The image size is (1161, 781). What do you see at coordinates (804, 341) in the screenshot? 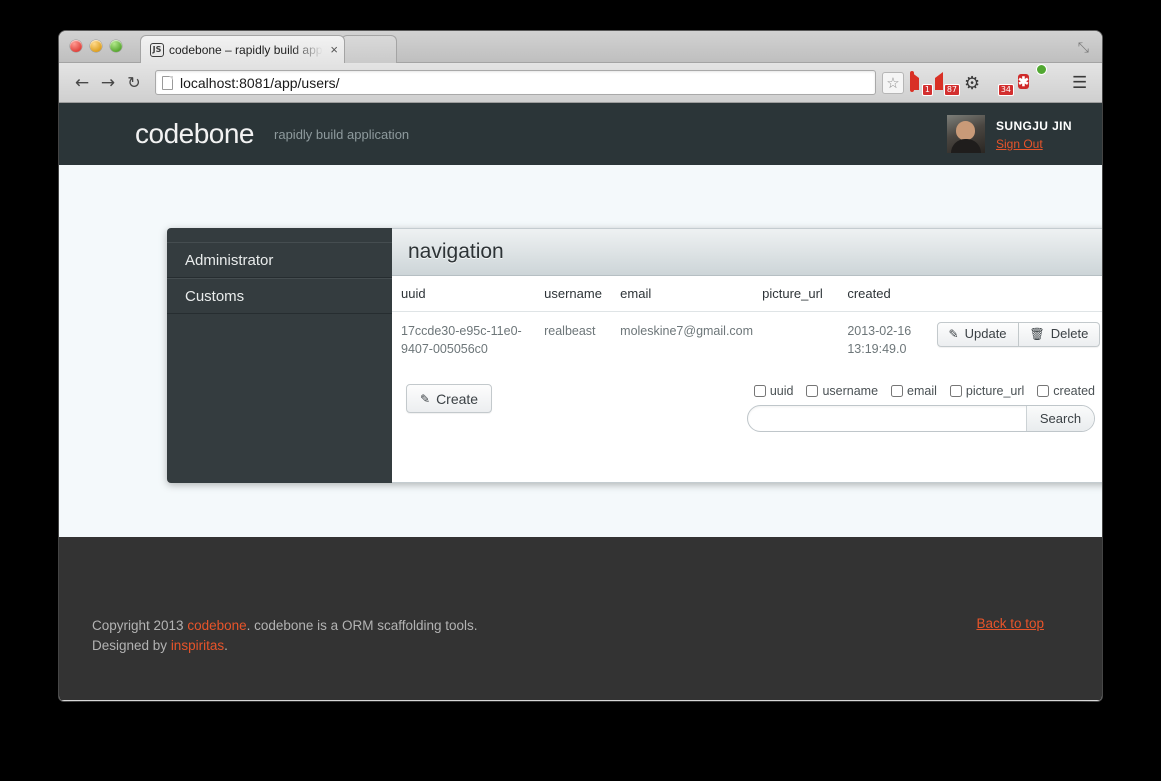
I see `cell-picture-url` at bounding box center [804, 341].